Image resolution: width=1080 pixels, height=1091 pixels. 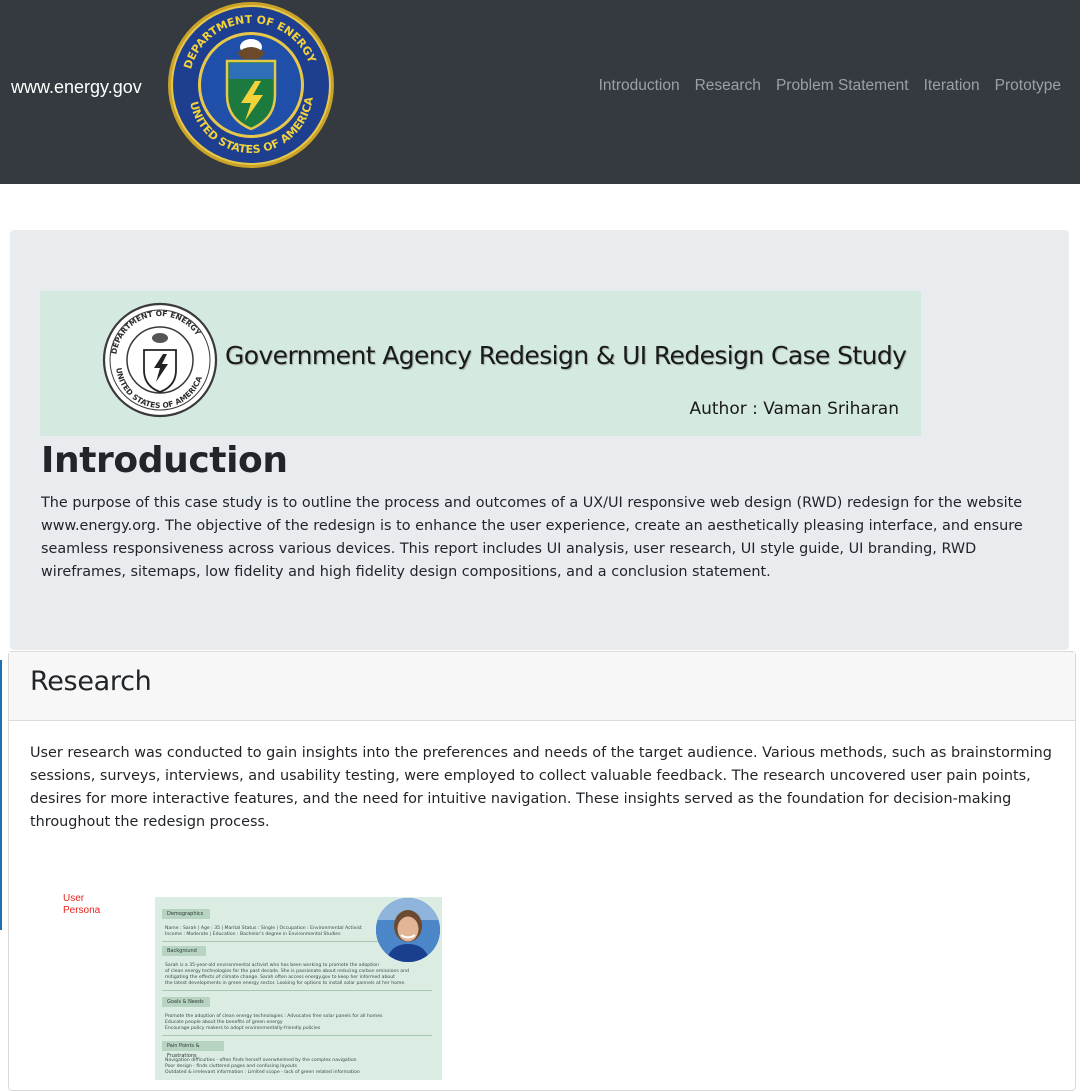 What do you see at coordinates (186, 914) in the screenshot?
I see `persona-section-title: Demographics` at bounding box center [186, 914].